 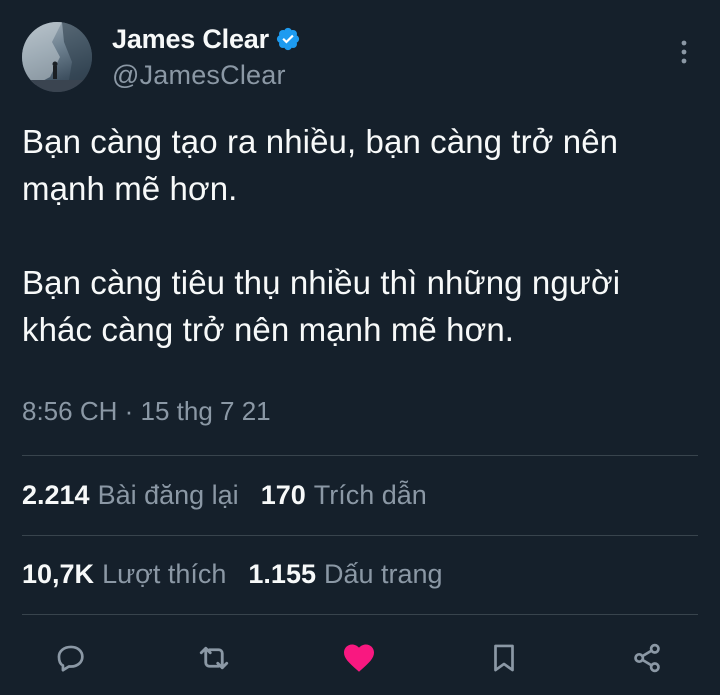 I want to click on tweet-timestamp: 8:56 CH · 15 thg 7 21, so click(x=146, y=411).